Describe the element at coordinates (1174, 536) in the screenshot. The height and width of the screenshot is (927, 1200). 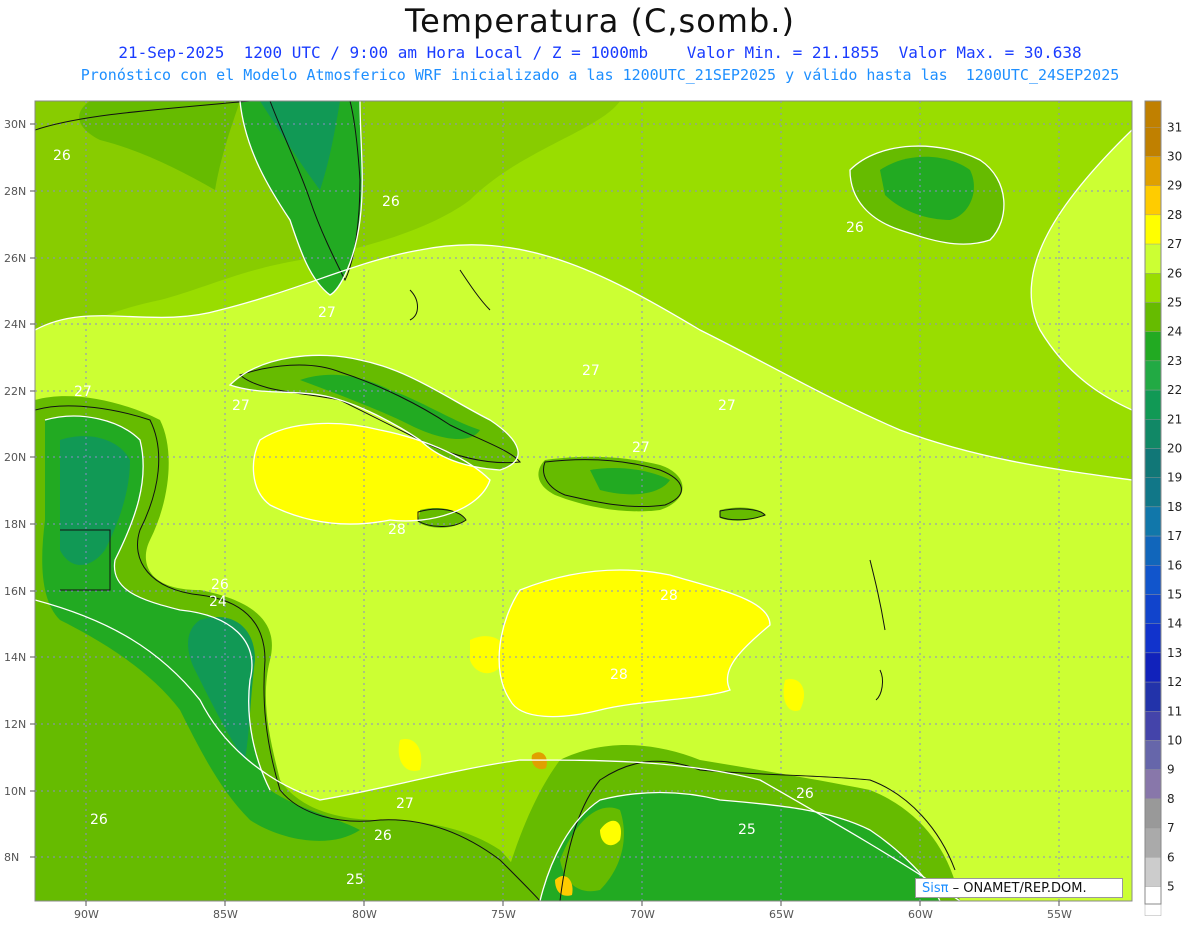
I see `colorbar-label: 17` at that location.